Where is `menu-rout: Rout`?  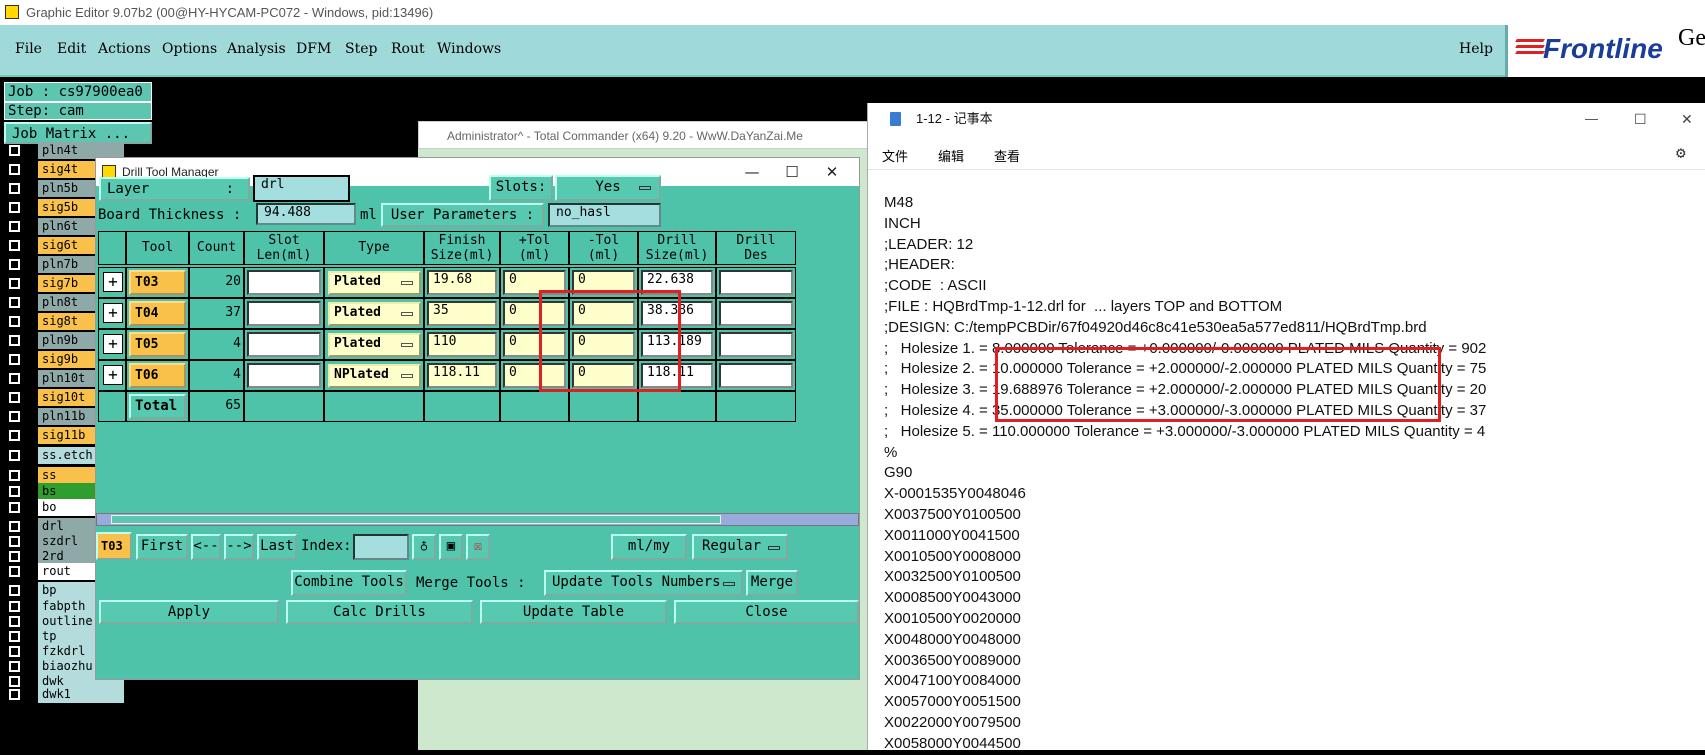 menu-rout: Rout is located at coordinates (408, 49).